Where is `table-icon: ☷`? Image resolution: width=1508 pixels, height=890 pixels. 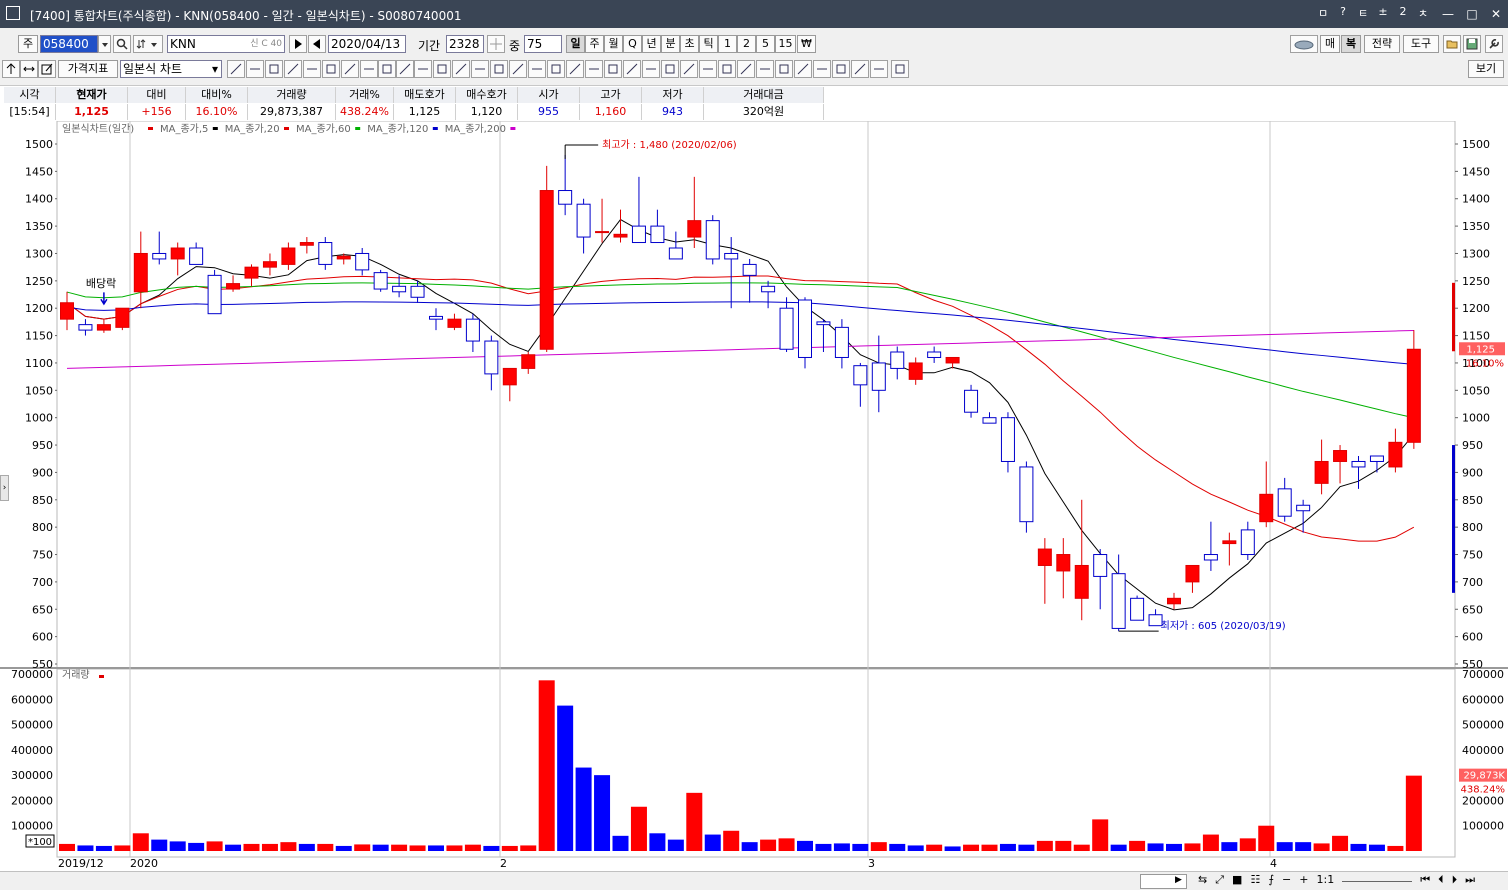
table-icon: ☷ is located at coordinates (1255, 880).